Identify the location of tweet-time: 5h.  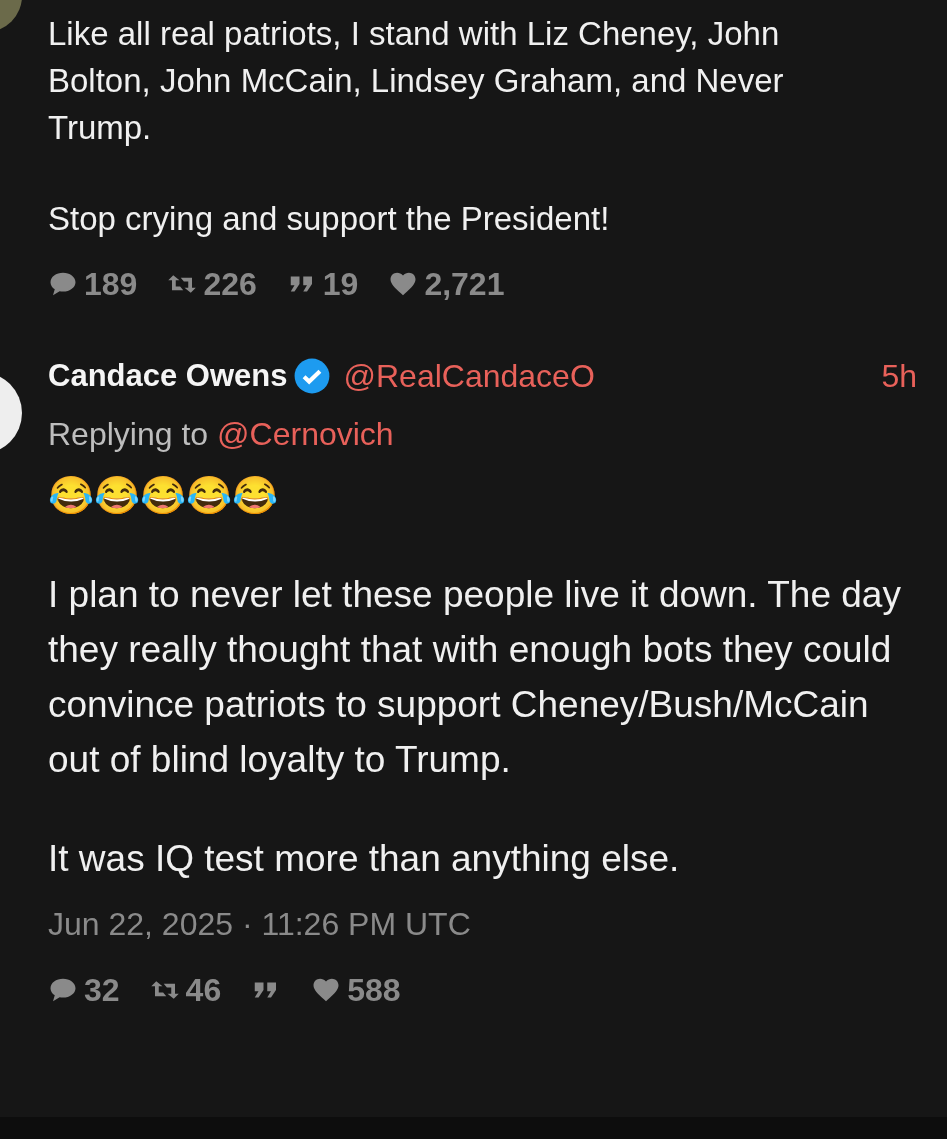
(899, 376).